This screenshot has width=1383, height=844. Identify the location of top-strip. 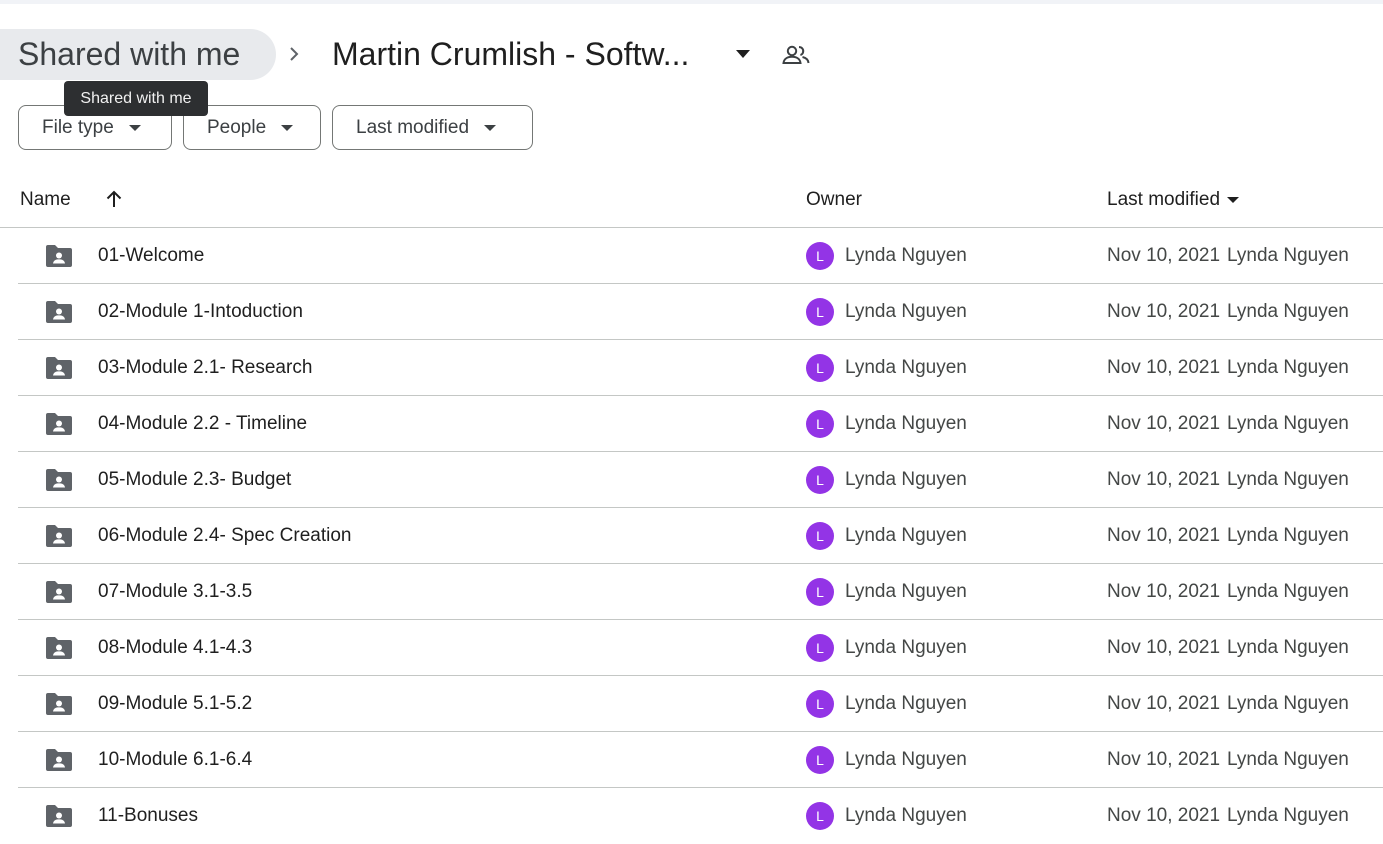
(691, 2).